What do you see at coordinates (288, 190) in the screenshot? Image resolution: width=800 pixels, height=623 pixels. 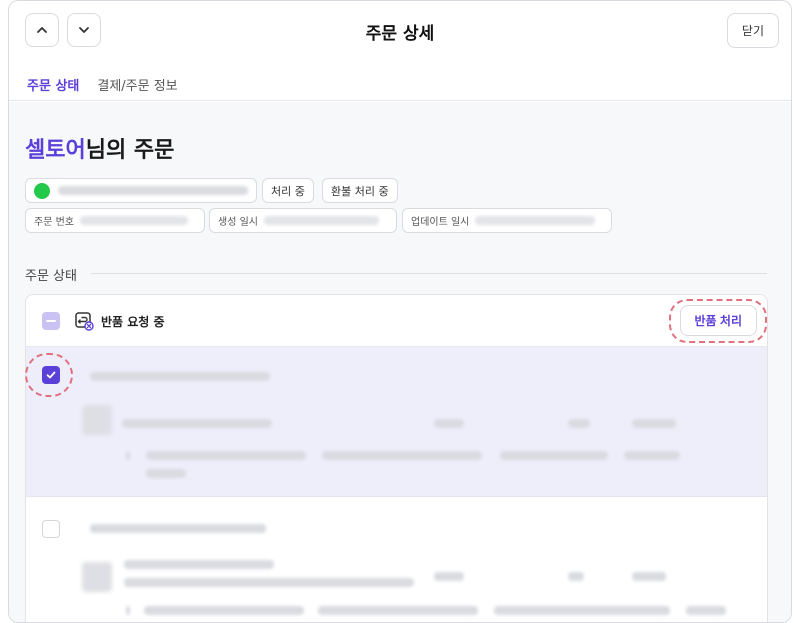 I see `status-chip-processing: 처리 중` at bounding box center [288, 190].